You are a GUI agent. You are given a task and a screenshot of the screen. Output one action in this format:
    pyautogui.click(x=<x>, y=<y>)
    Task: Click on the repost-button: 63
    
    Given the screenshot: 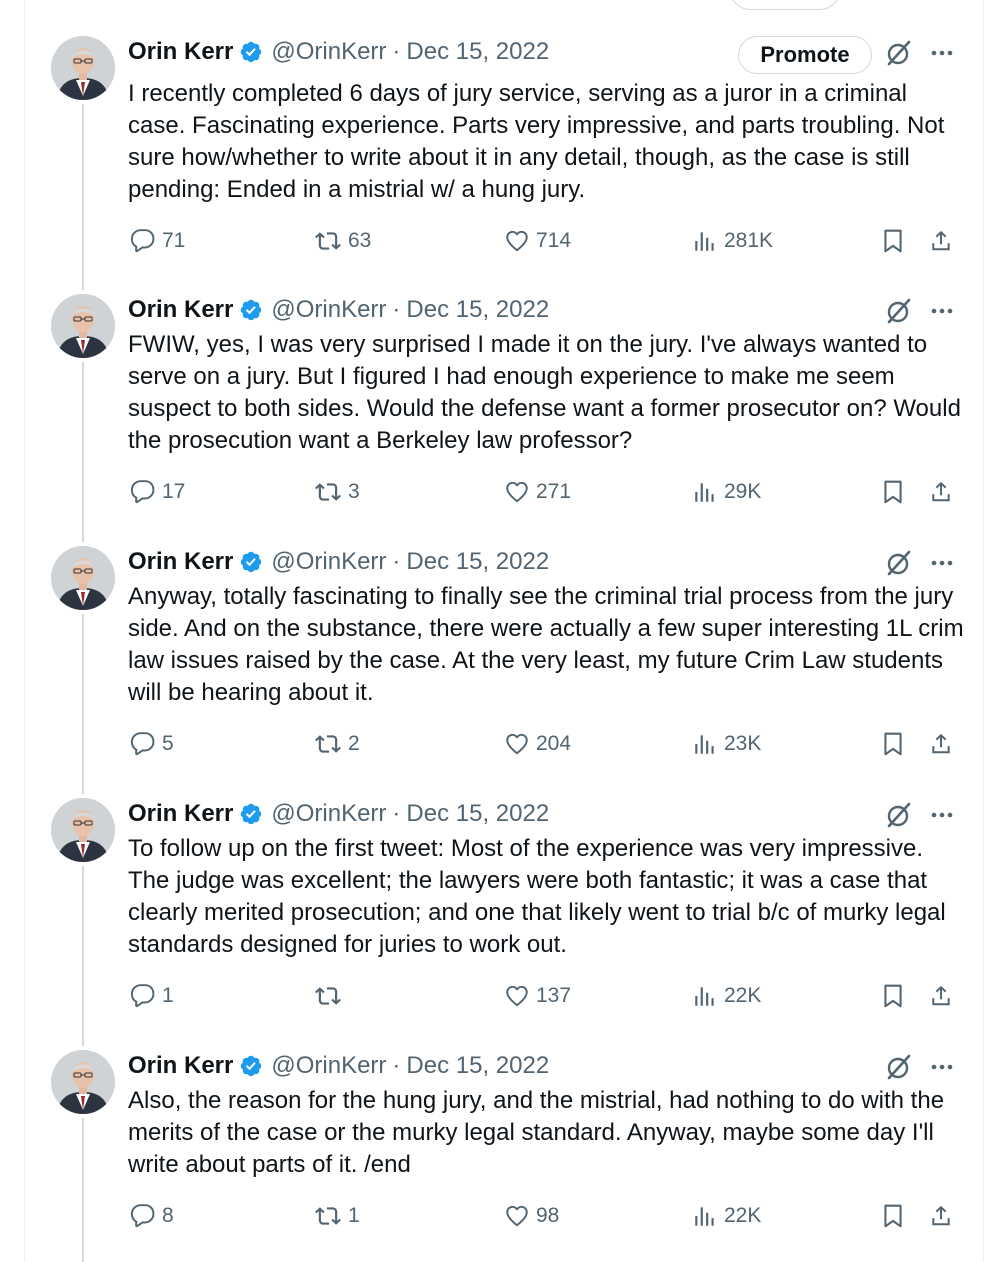 What is the action you would take?
    pyautogui.click(x=342, y=241)
    